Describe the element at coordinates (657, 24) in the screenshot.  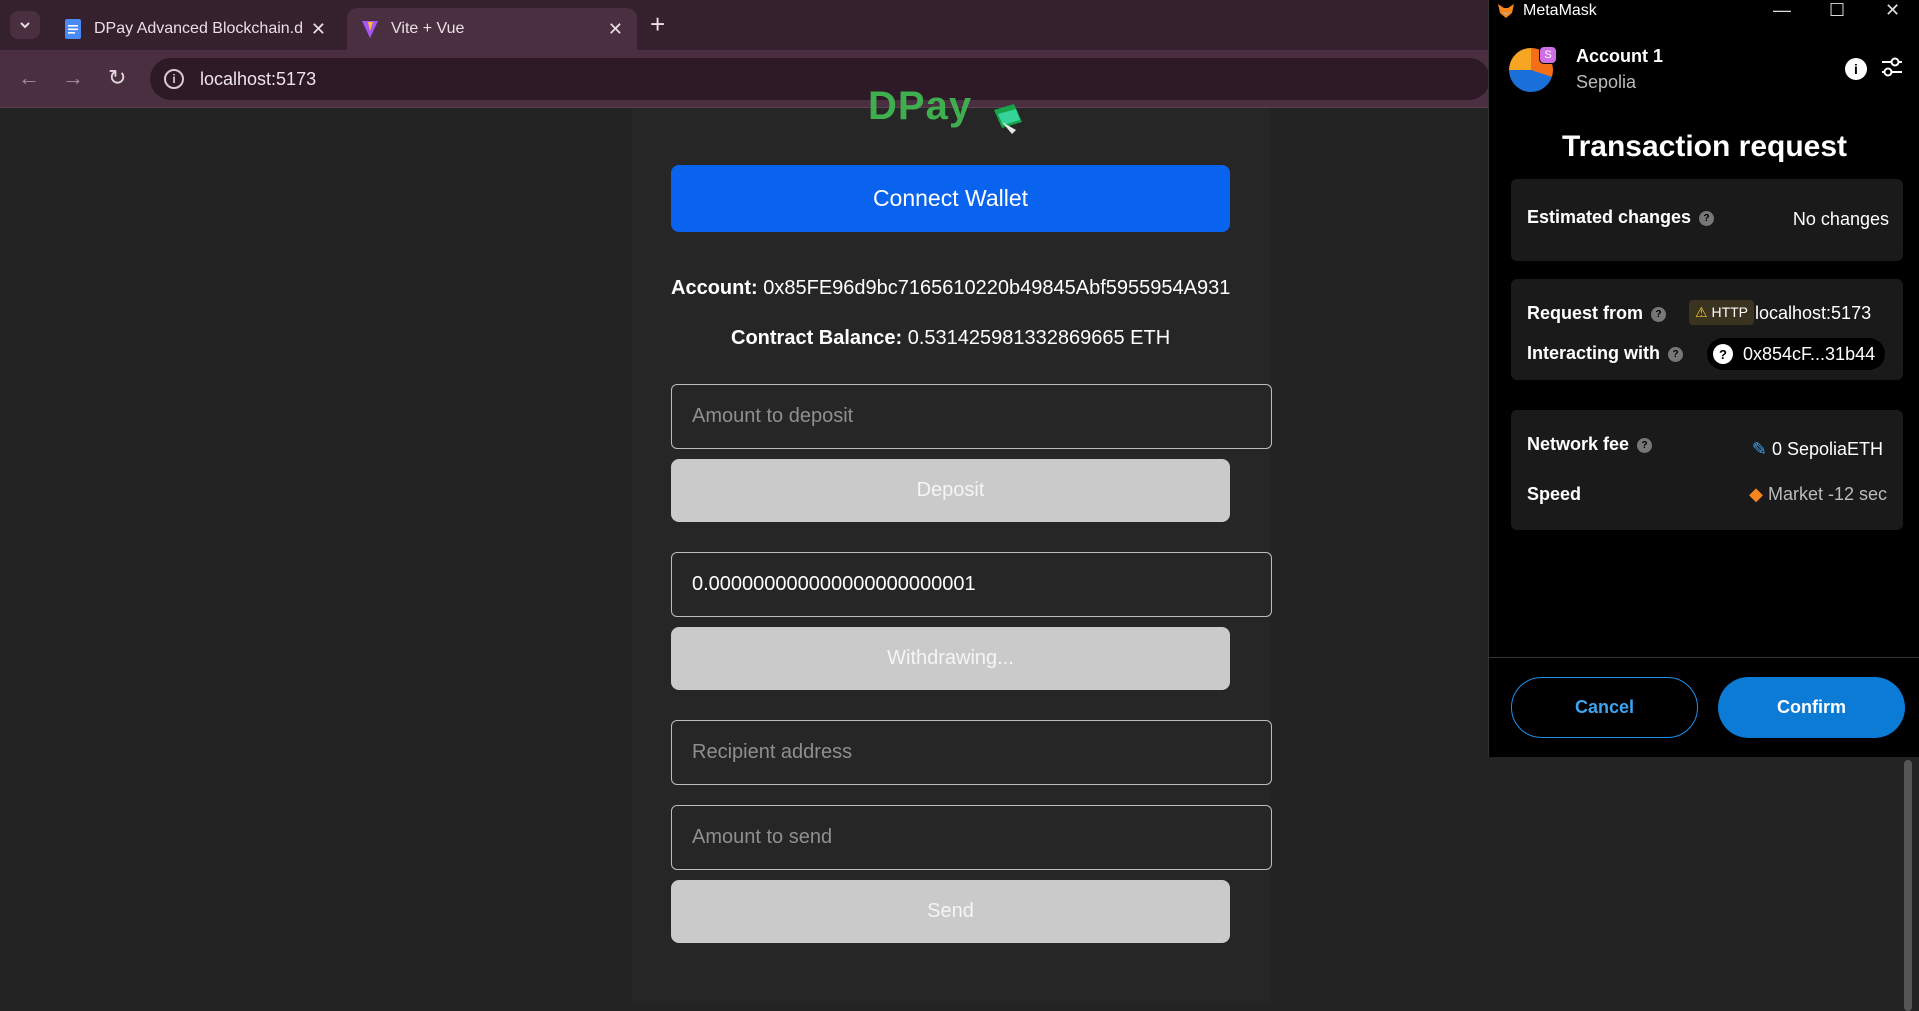
I see `new-tab-button: +` at that location.